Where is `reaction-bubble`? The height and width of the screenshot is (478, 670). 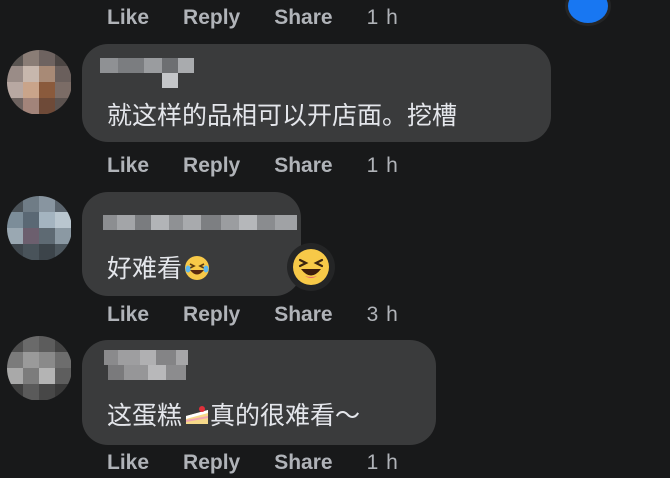
reaction-bubble is located at coordinates (311, 267).